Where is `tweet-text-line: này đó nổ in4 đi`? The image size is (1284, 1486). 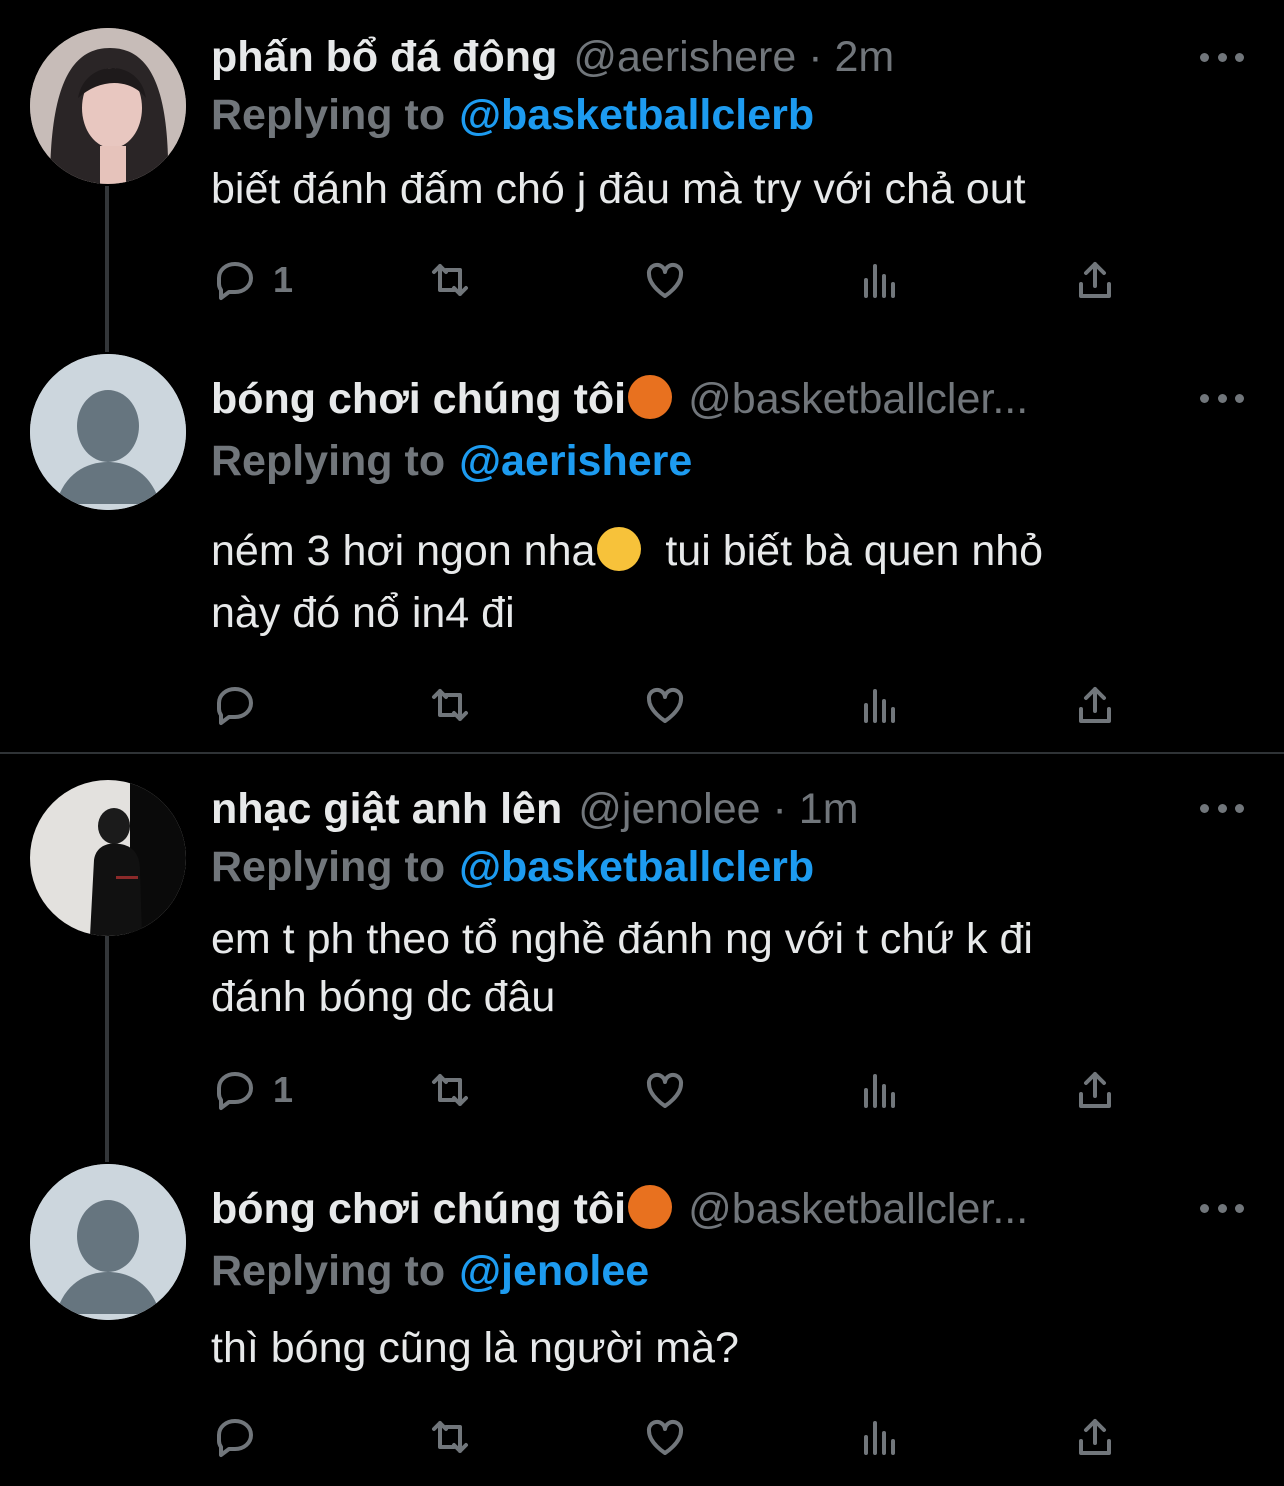
tweet-text-line: này đó nổ in4 đi is located at coordinates (363, 613).